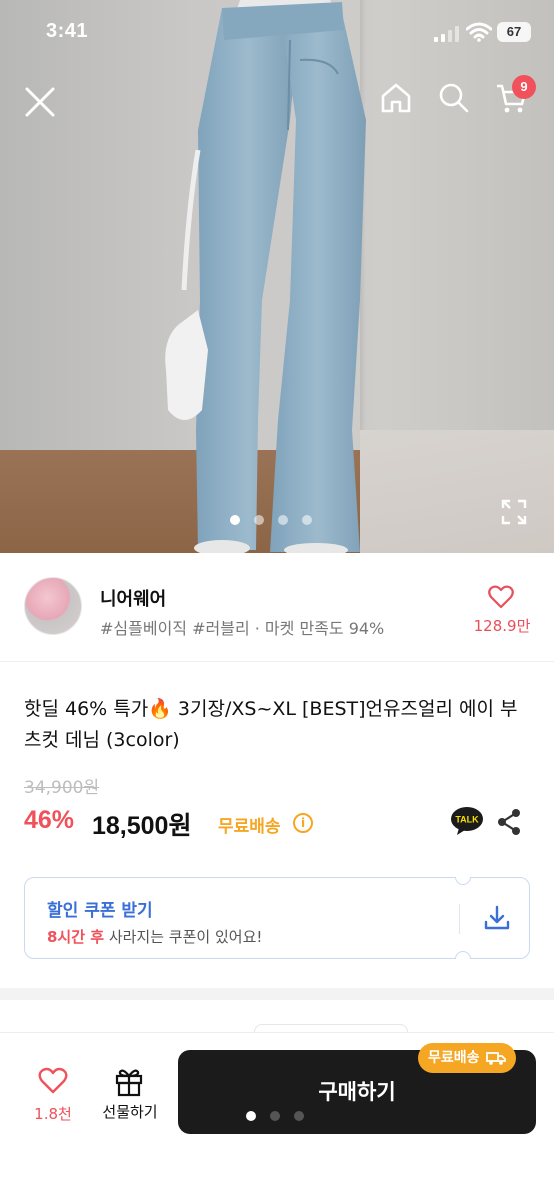  I want to click on cart-count-badge: 9, so click(524, 87).